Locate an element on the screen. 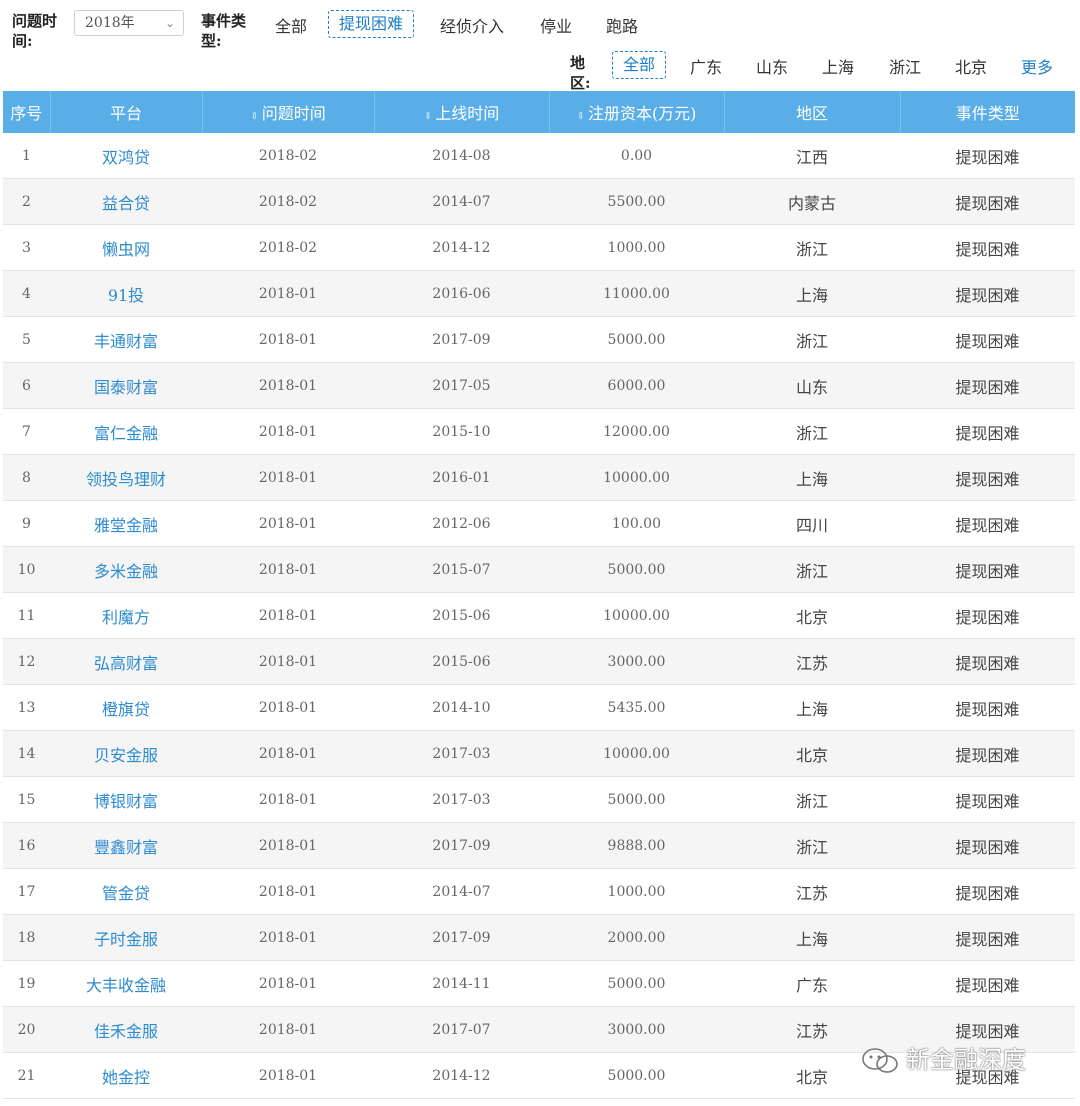  row-index: 5 is located at coordinates (26, 339).